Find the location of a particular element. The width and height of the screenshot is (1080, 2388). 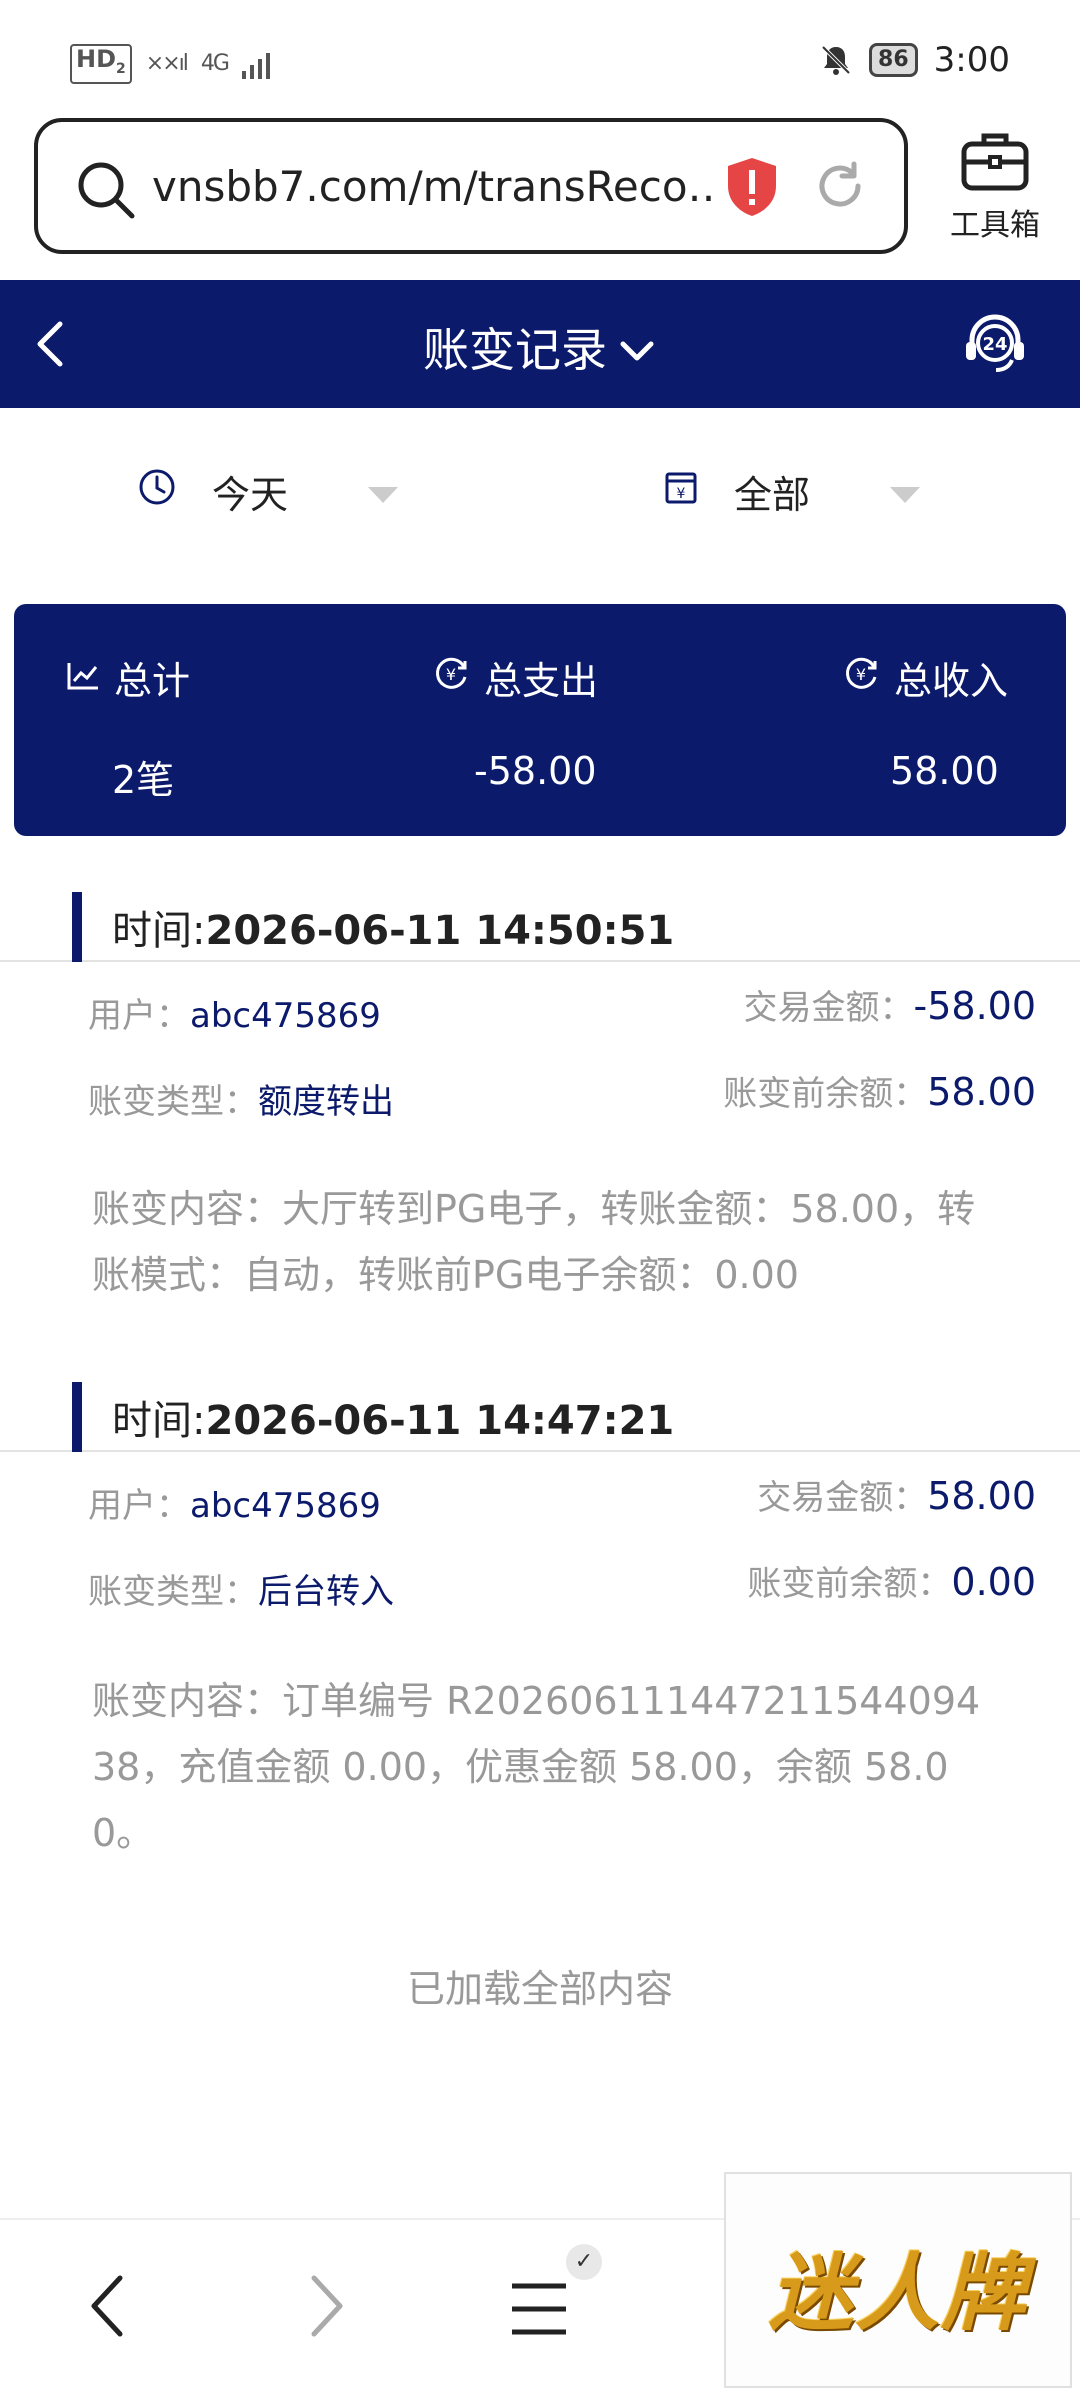

record-type: 账变类型：额度转出 is located at coordinates (241, 1102).